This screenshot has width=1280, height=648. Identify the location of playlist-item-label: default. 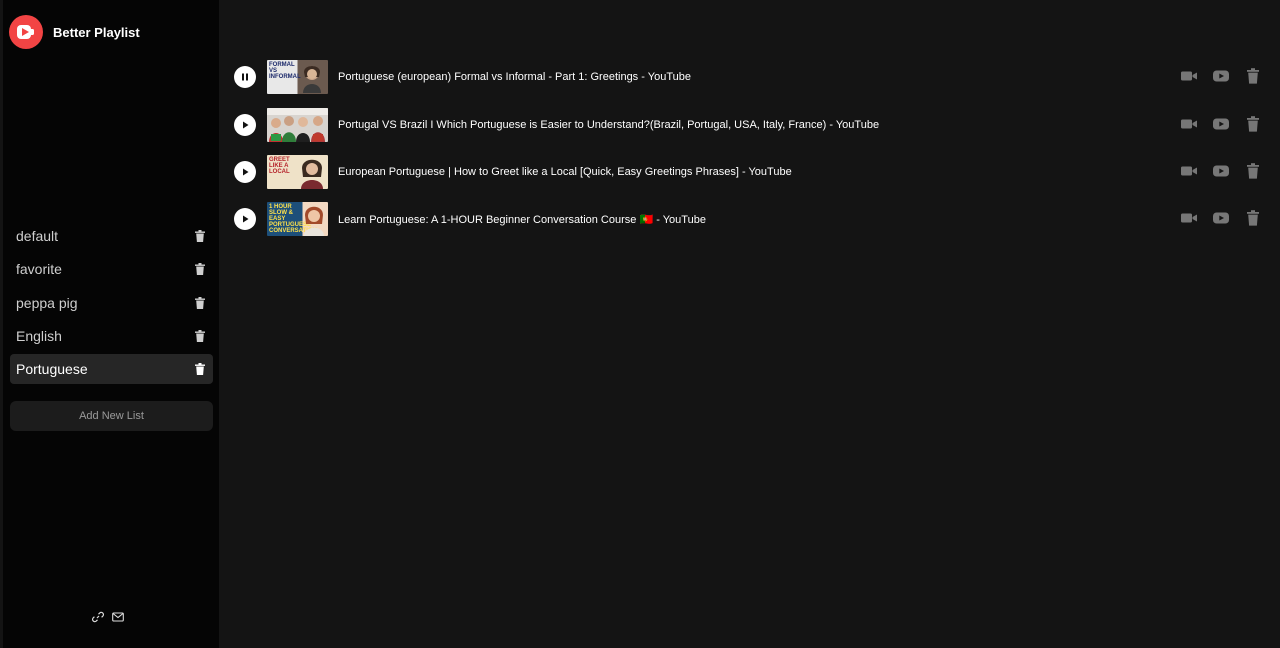
(37, 236).